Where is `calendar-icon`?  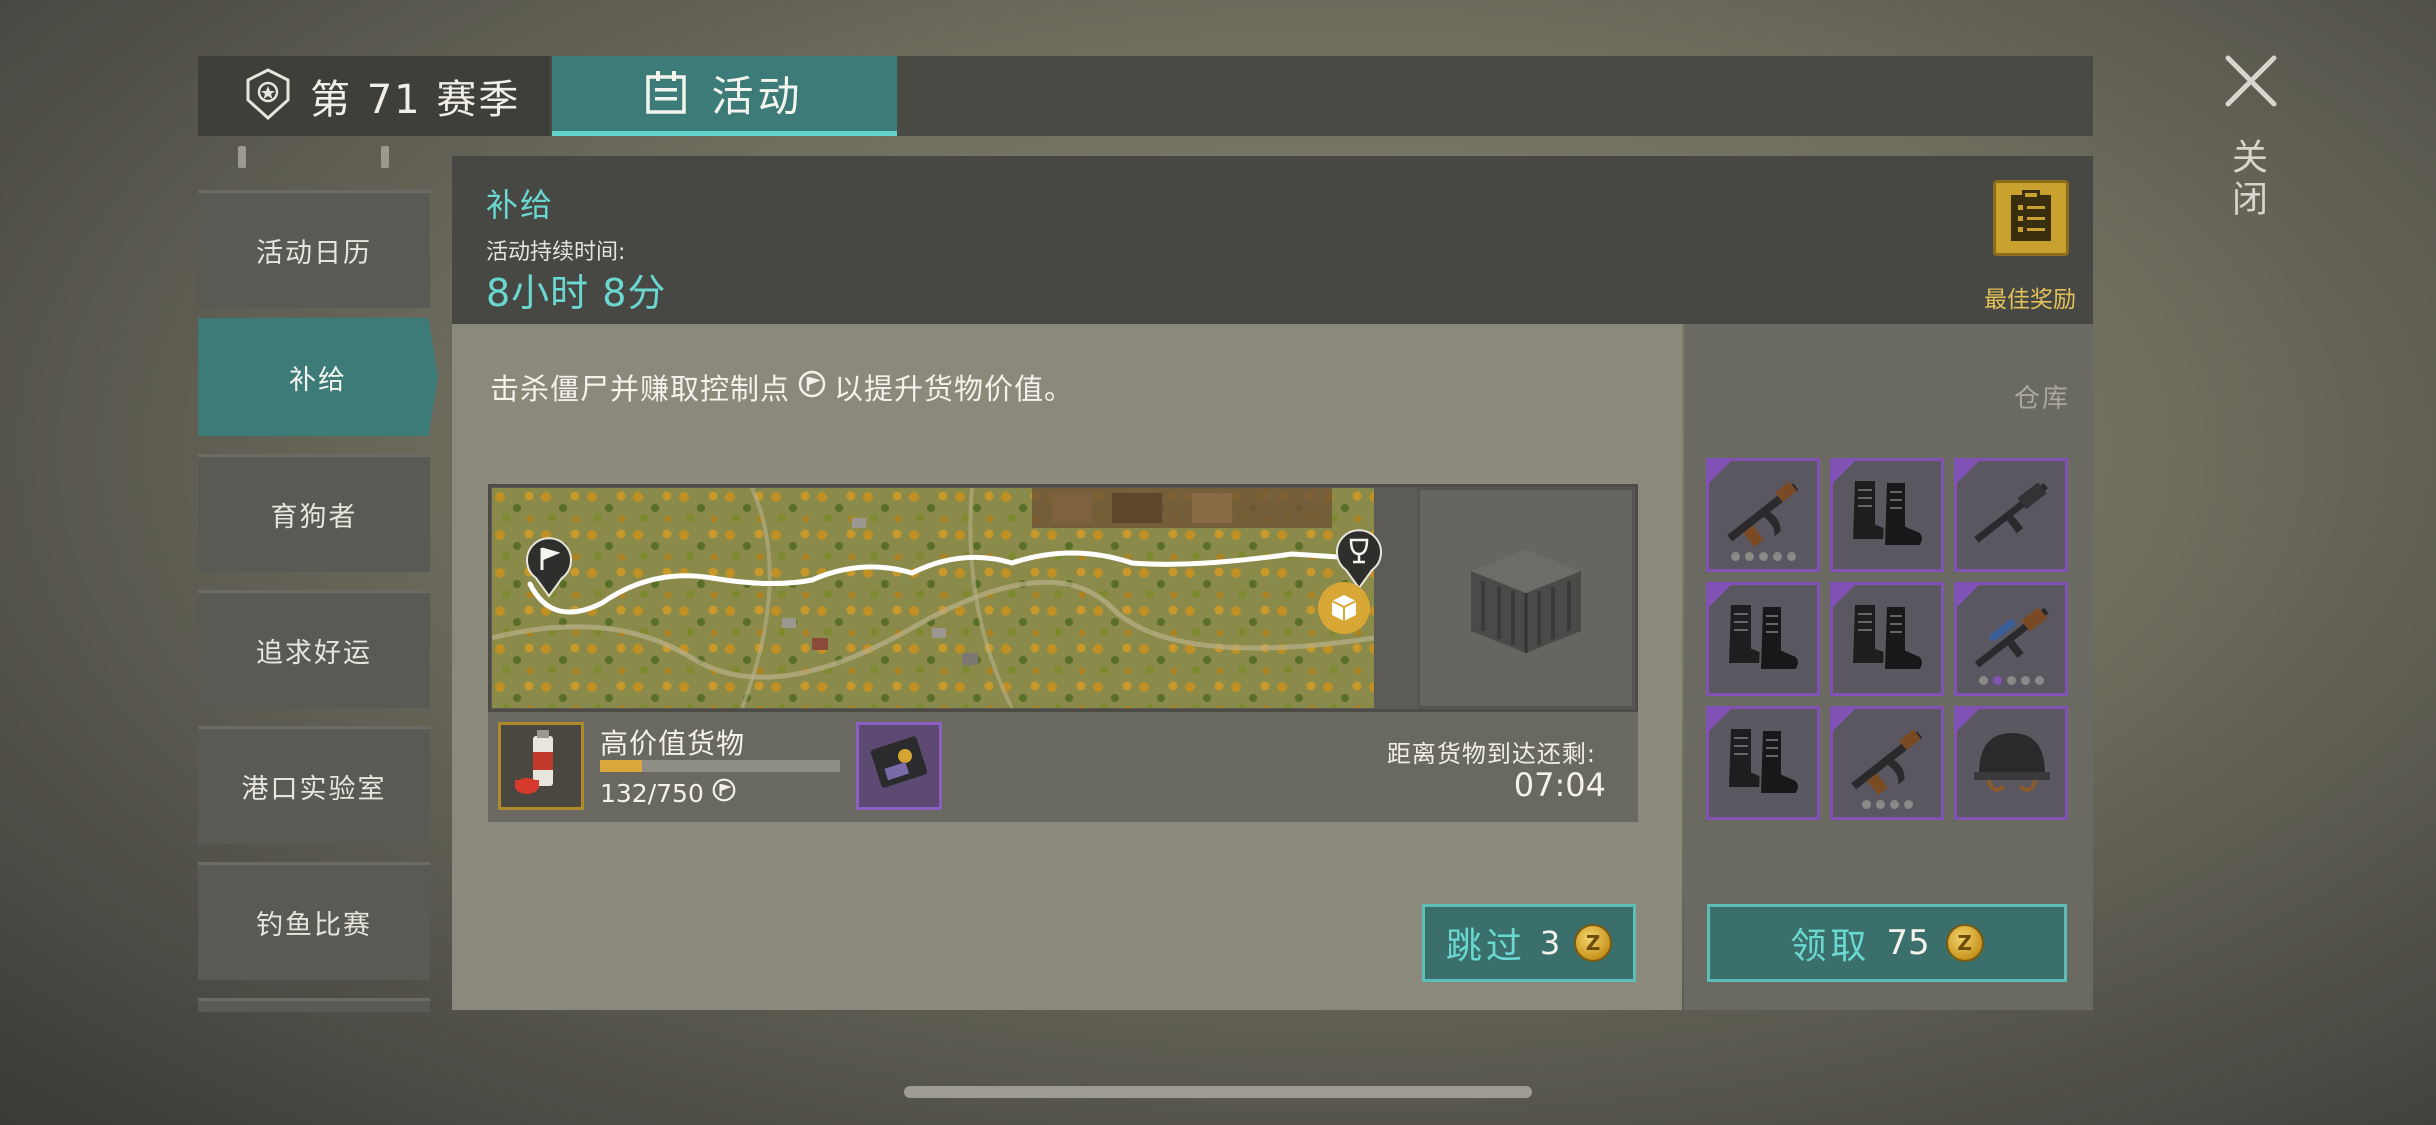
calendar-icon is located at coordinates (666, 94).